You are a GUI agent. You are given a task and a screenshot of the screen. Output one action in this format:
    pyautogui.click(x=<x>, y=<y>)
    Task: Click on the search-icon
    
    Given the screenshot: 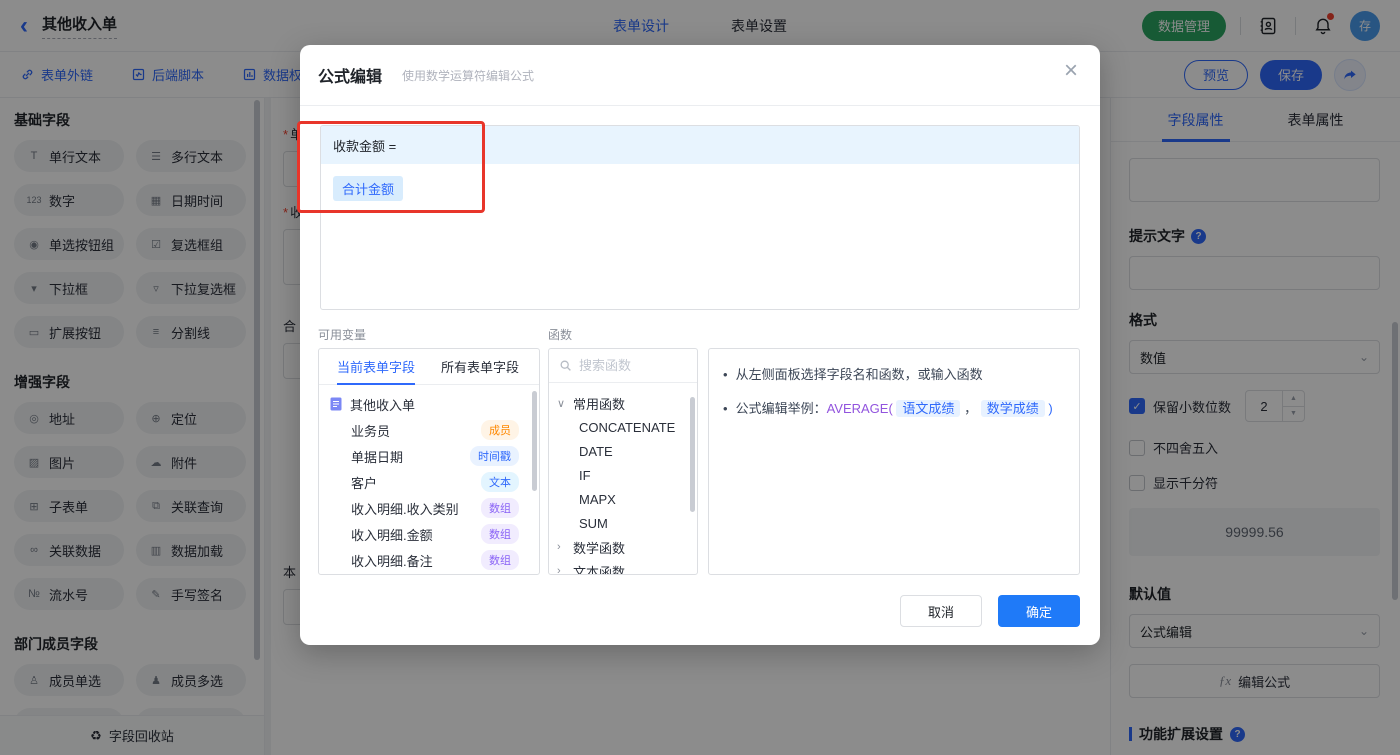 What is the action you would take?
    pyautogui.click(x=565, y=365)
    